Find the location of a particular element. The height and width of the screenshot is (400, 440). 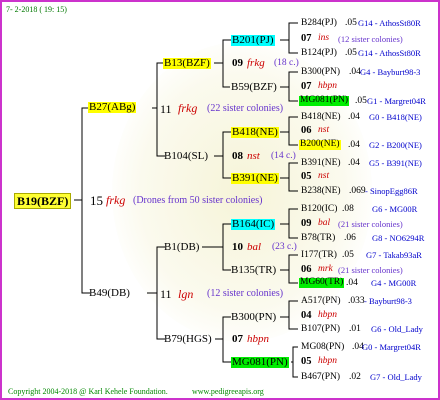

g3-g-queen: B300(PN) is located at coordinates (254, 317).